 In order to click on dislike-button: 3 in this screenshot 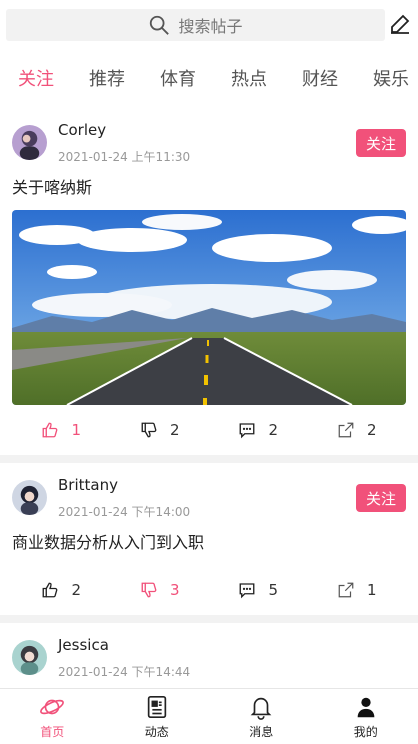, I will do `click(160, 590)`.